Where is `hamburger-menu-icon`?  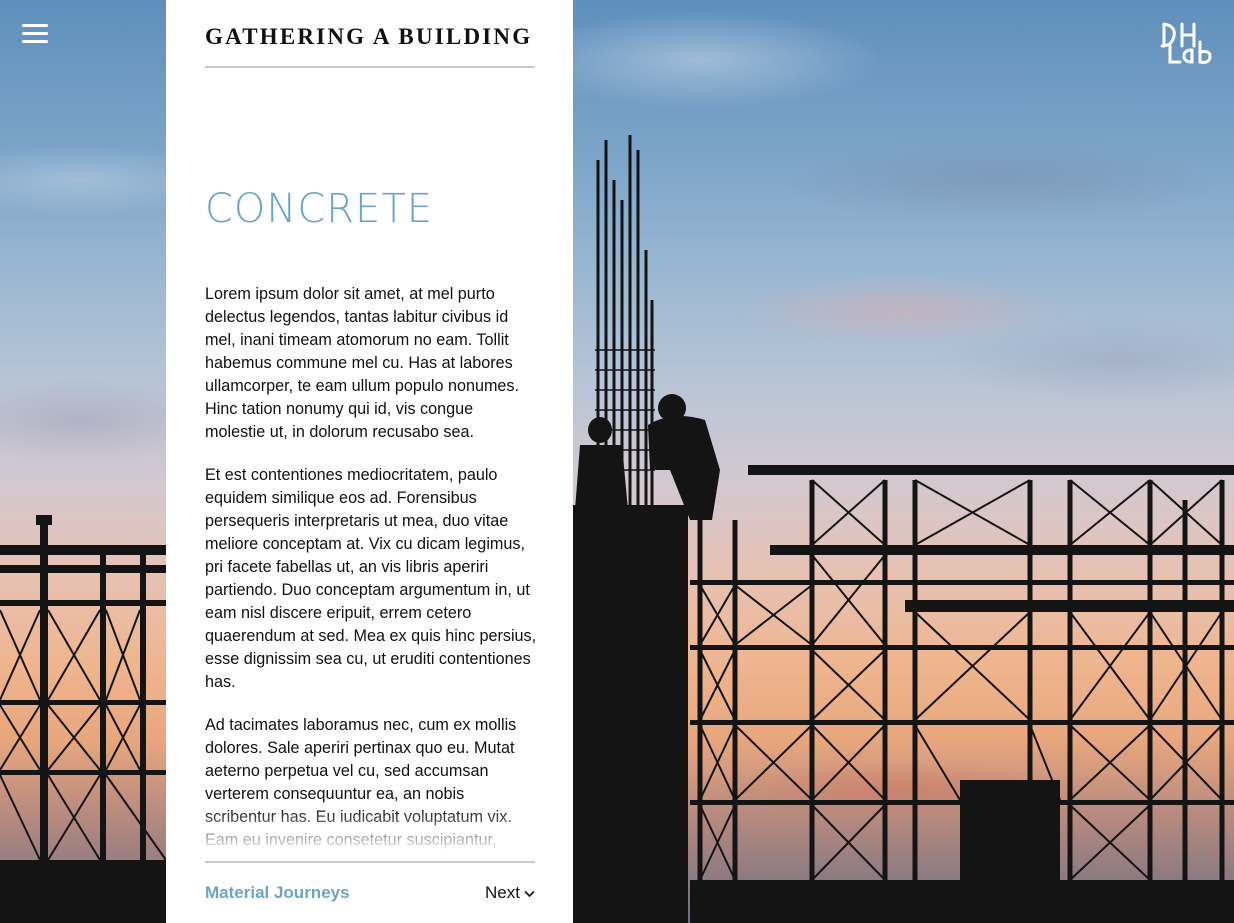
hamburger-menu-icon is located at coordinates (35, 34).